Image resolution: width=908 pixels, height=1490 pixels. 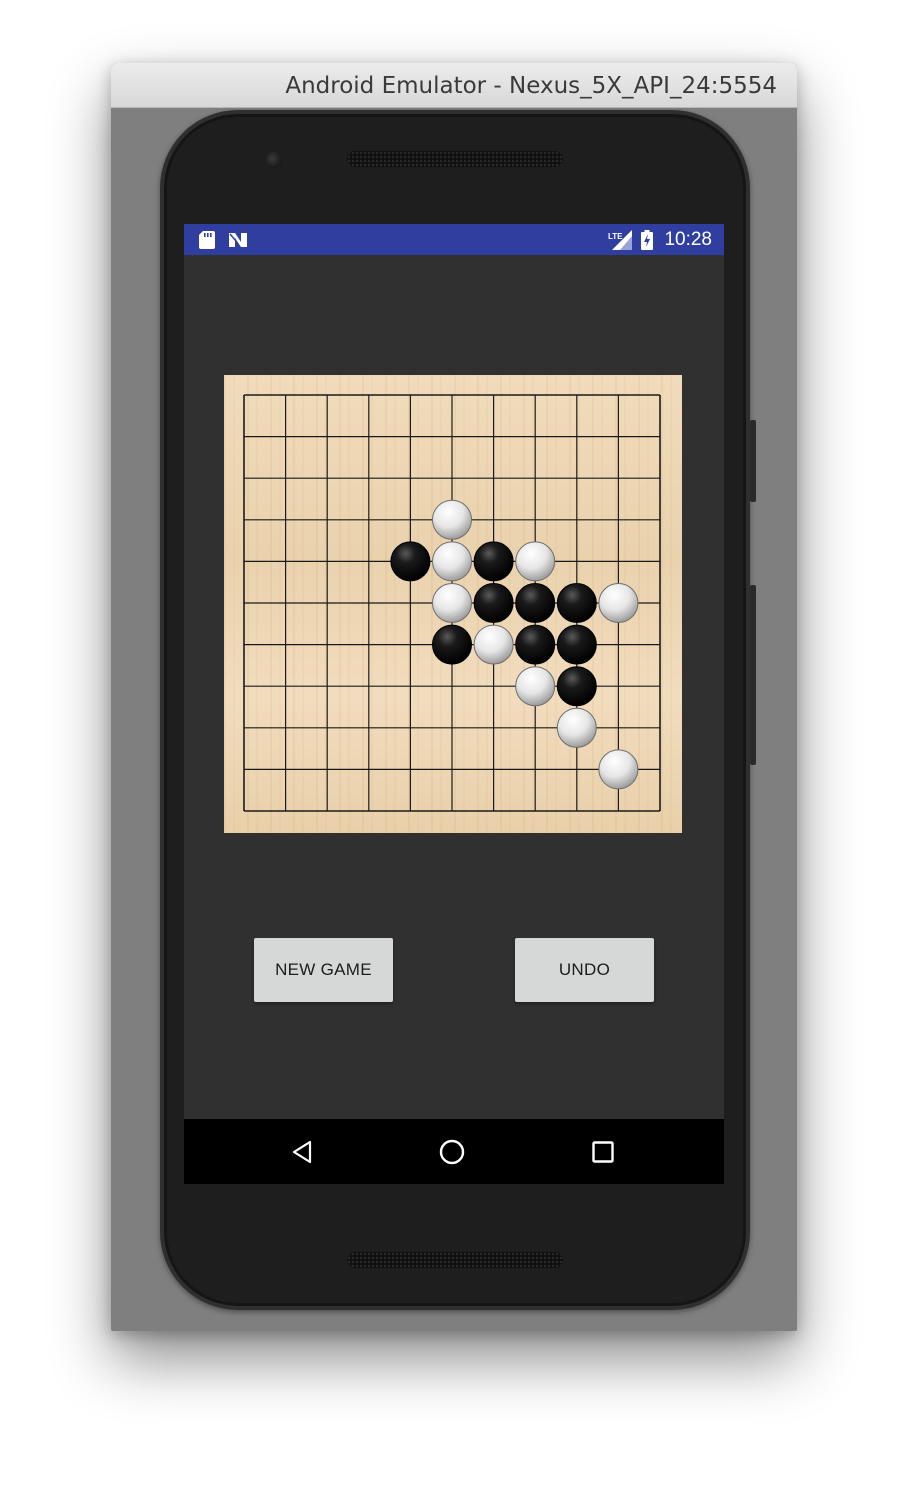 What do you see at coordinates (323, 970) in the screenshot?
I see `new-game-button: NEW GAME` at bounding box center [323, 970].